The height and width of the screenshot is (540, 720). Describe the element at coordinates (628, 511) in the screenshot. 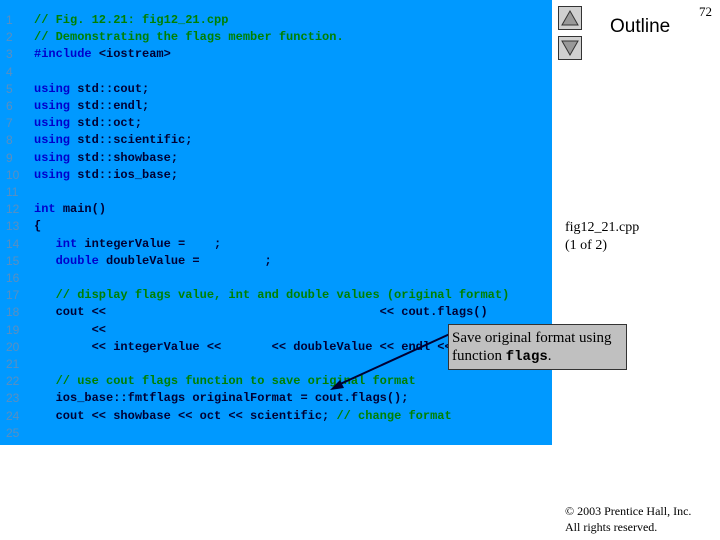

I see `copyright-line1: © 2003 Prentice Hall, Inc.` at that location.